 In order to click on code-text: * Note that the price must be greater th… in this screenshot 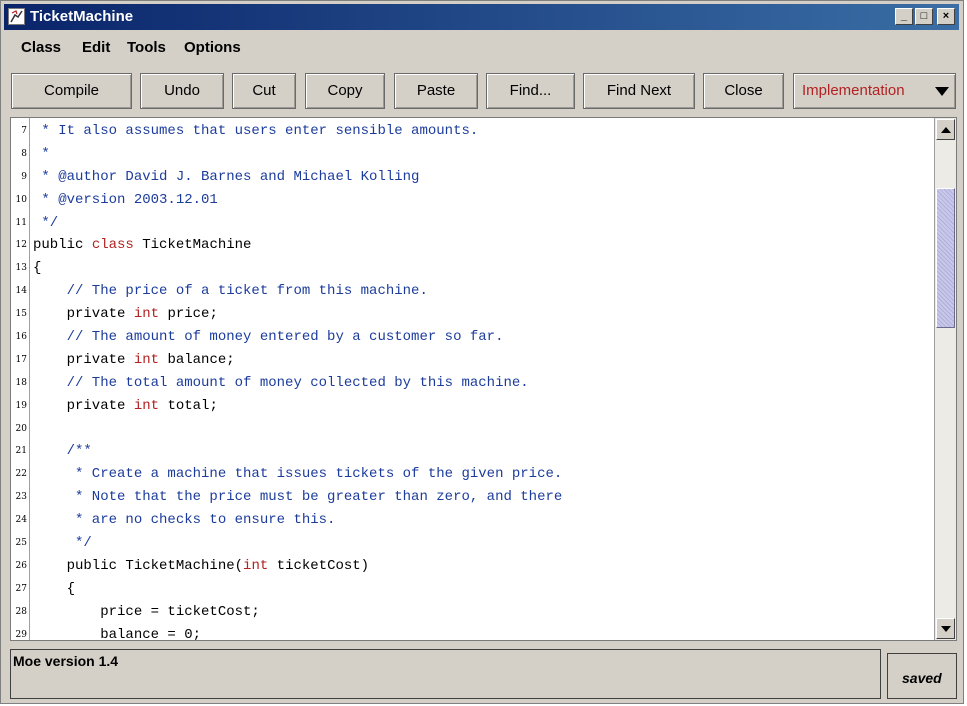, I will do `click(297, 497)`.